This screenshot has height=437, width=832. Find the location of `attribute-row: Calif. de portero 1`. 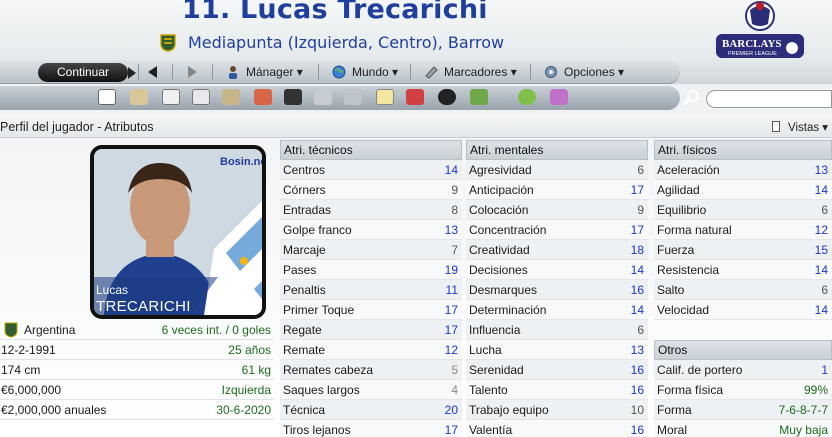

attribute-row: Calif. de portero 1 is located at coordinates (743, 370).